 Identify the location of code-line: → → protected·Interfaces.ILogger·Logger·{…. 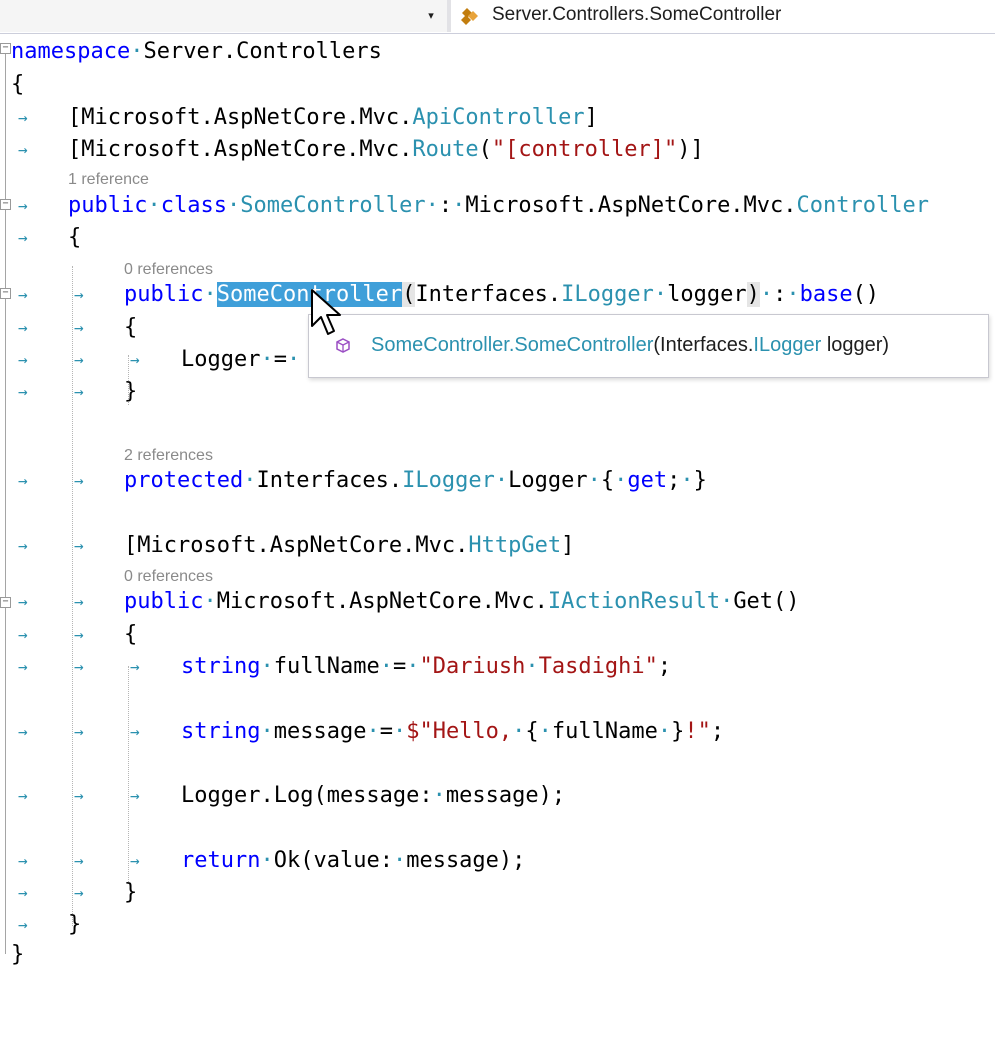
(353, 481).